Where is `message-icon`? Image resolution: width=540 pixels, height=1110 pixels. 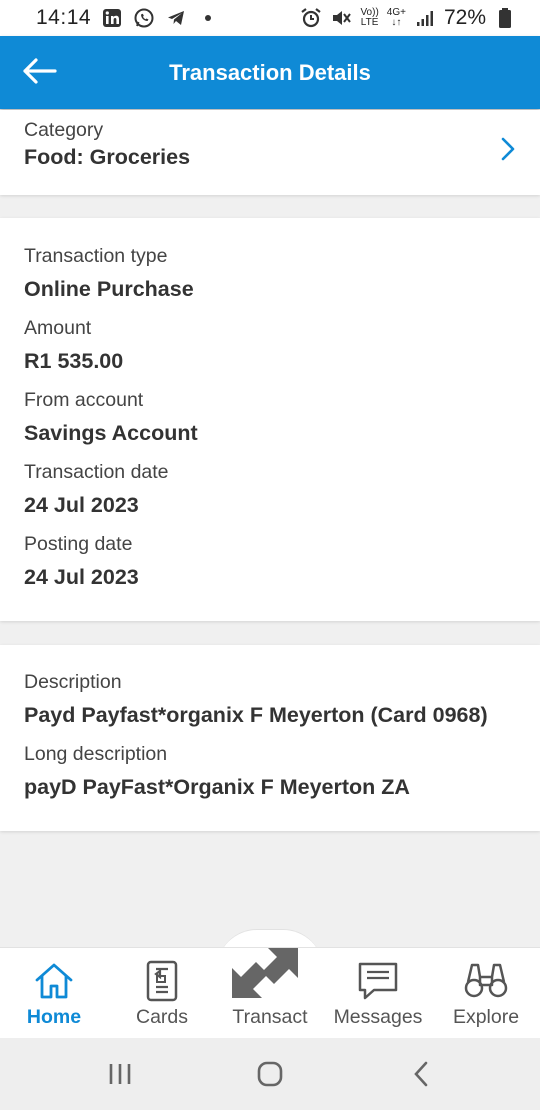
message-icon is located at coordinates (378, 981).